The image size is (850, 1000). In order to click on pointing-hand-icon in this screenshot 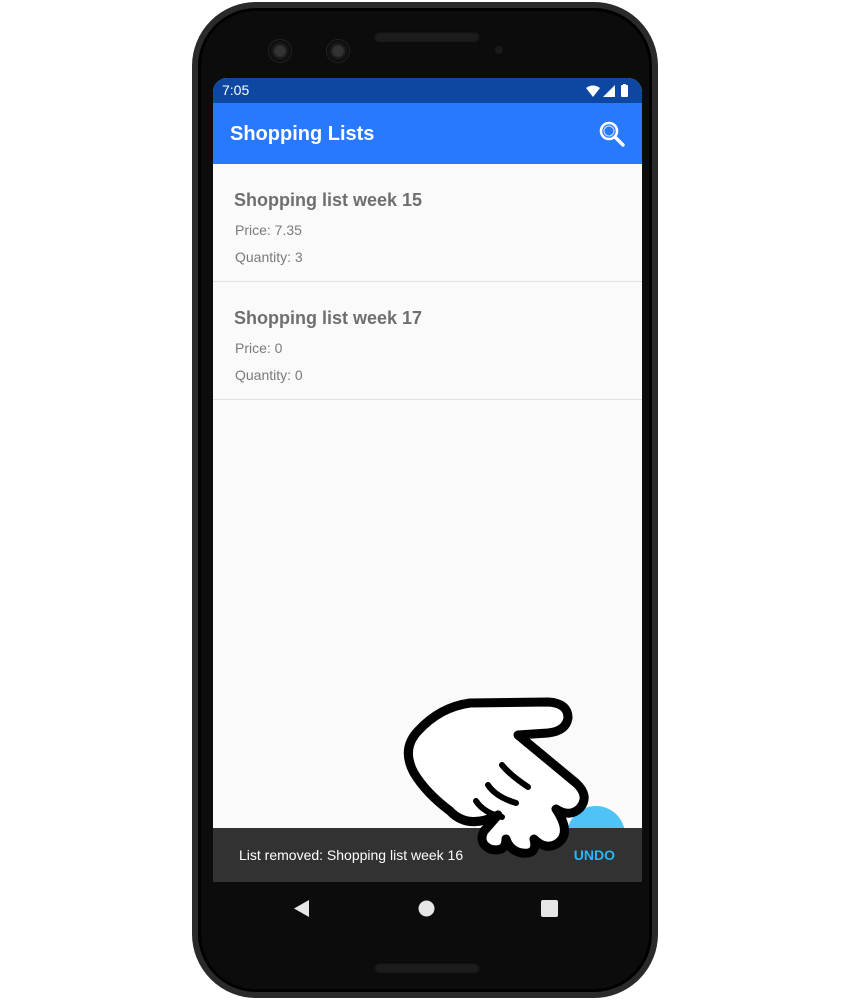, I will do `click(496, 777)`.